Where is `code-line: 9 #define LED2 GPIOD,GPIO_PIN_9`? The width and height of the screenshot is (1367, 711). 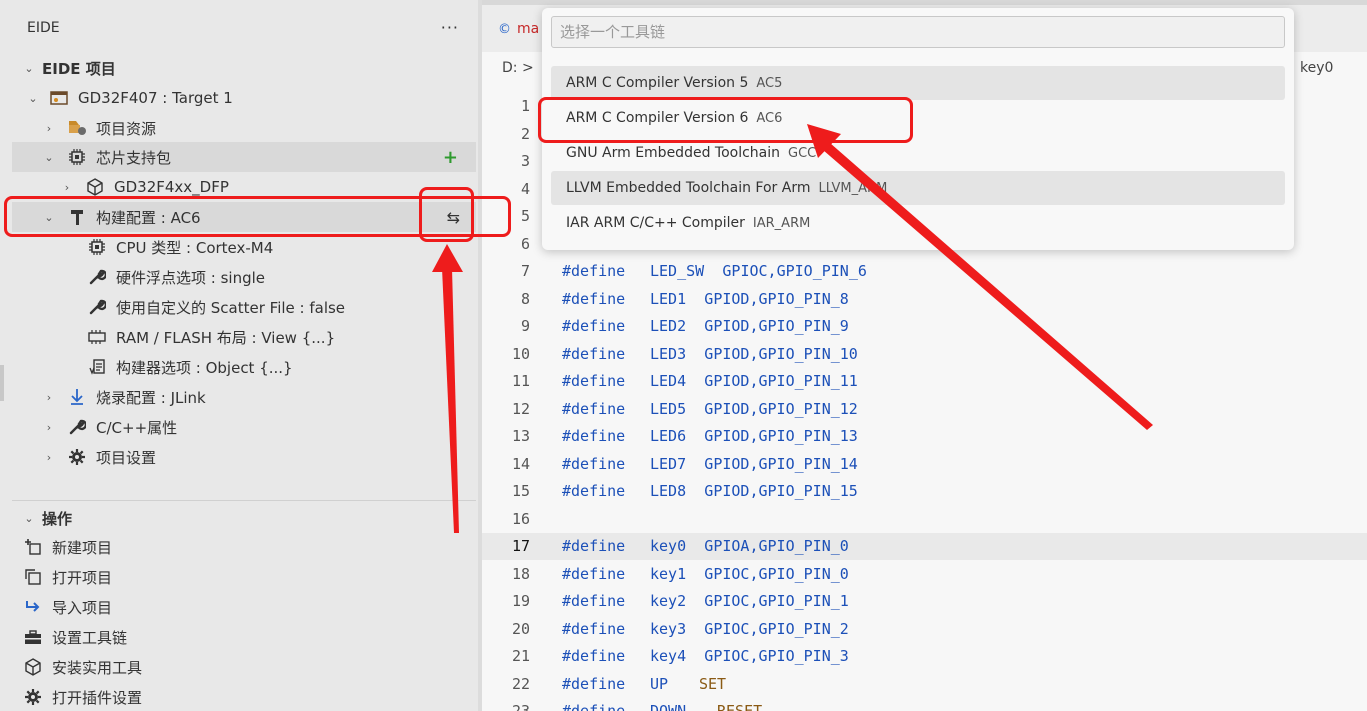 code-line: 9 #define LED2 GPIOD,GPIO_PIN_9 is located at coordinates (924, 326).